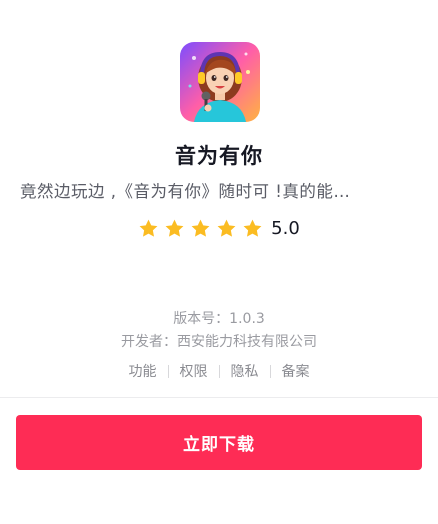 This screenshot has width=438, height=524. Describe the element at coordinates (245, 371) in the screenshot. I see `link-privacy: 隐私` at that location.